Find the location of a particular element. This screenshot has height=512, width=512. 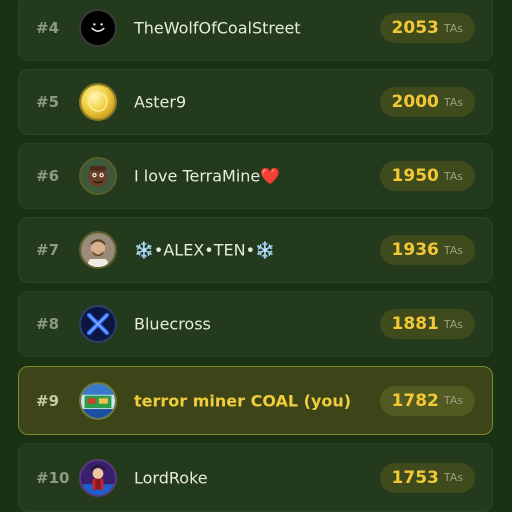

player-name: LordRoke is located at coordinates (171, 477).